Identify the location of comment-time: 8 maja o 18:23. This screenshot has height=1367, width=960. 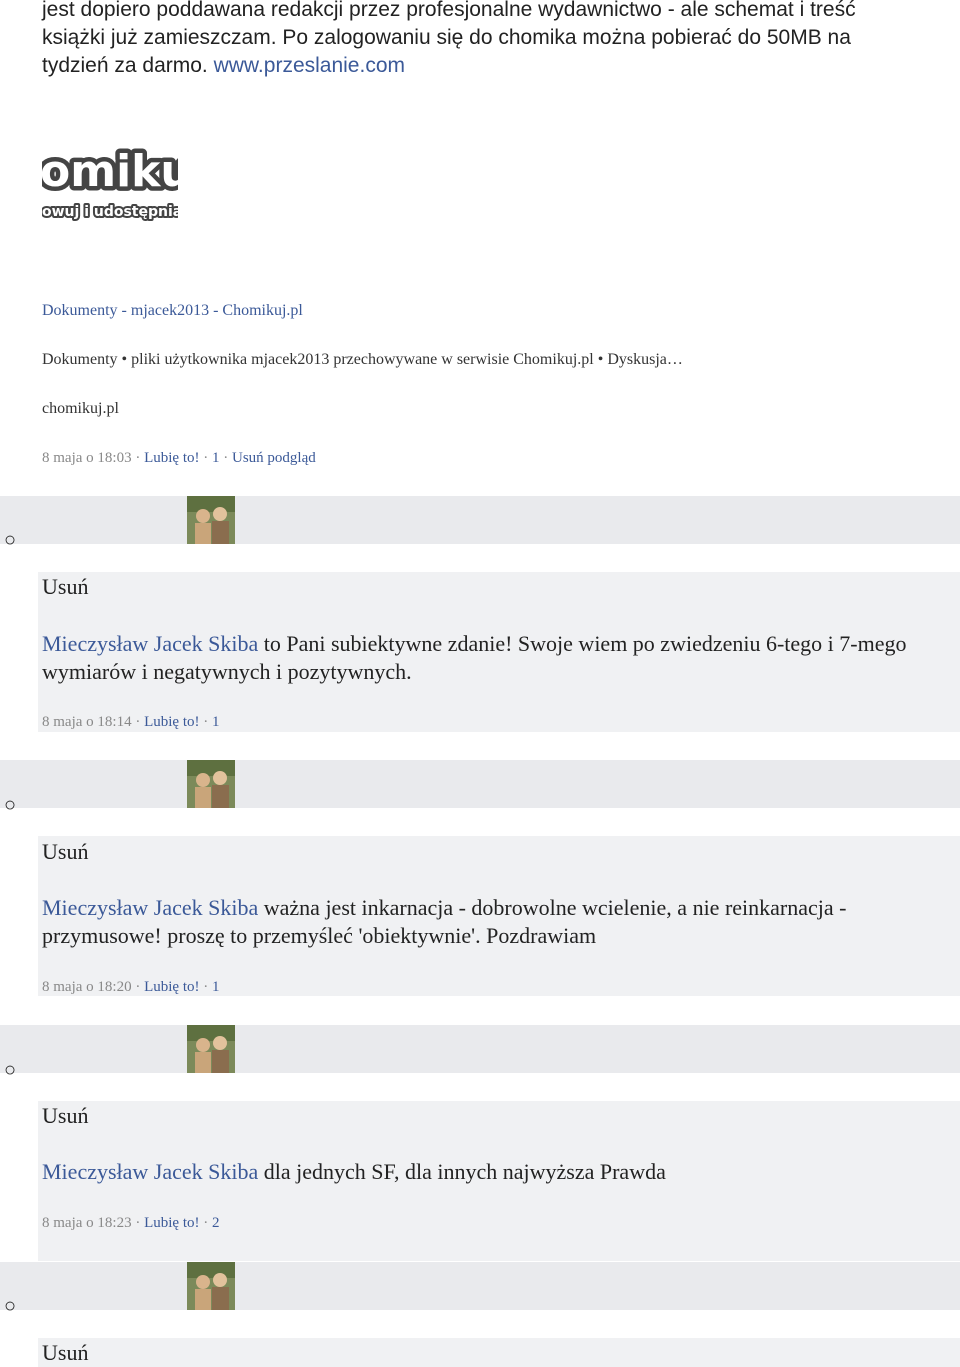
(87, 1223).